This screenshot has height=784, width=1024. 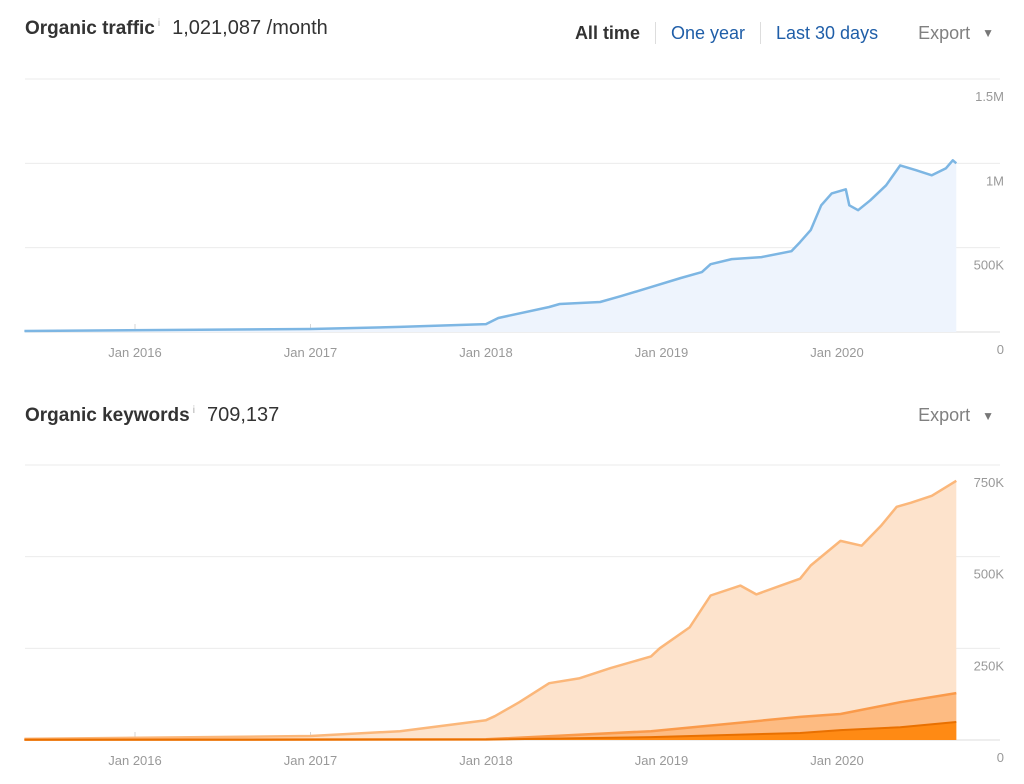 I want to click on x-tick-label: Jan 2018, so click(x=486, y=760).